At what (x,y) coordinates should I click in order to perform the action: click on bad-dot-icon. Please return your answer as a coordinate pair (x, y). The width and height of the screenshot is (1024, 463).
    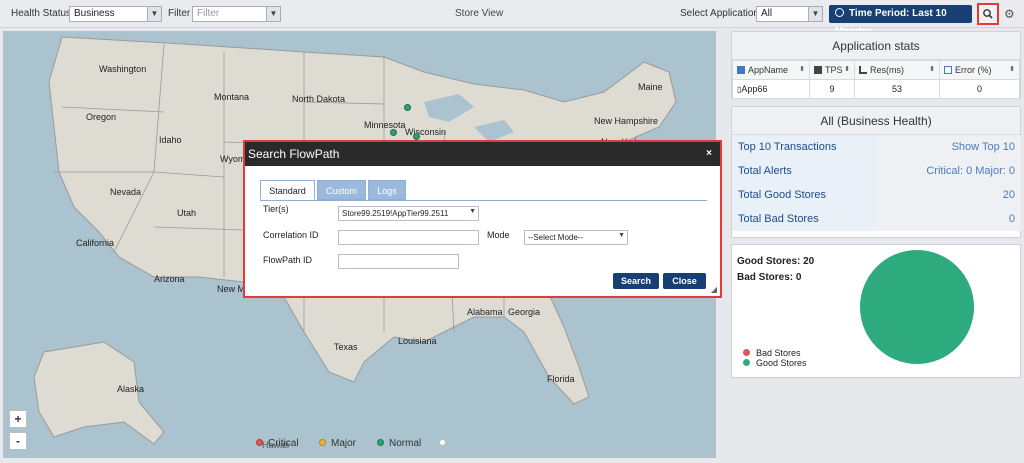
    Looking at the image, I should click on (746, 352).